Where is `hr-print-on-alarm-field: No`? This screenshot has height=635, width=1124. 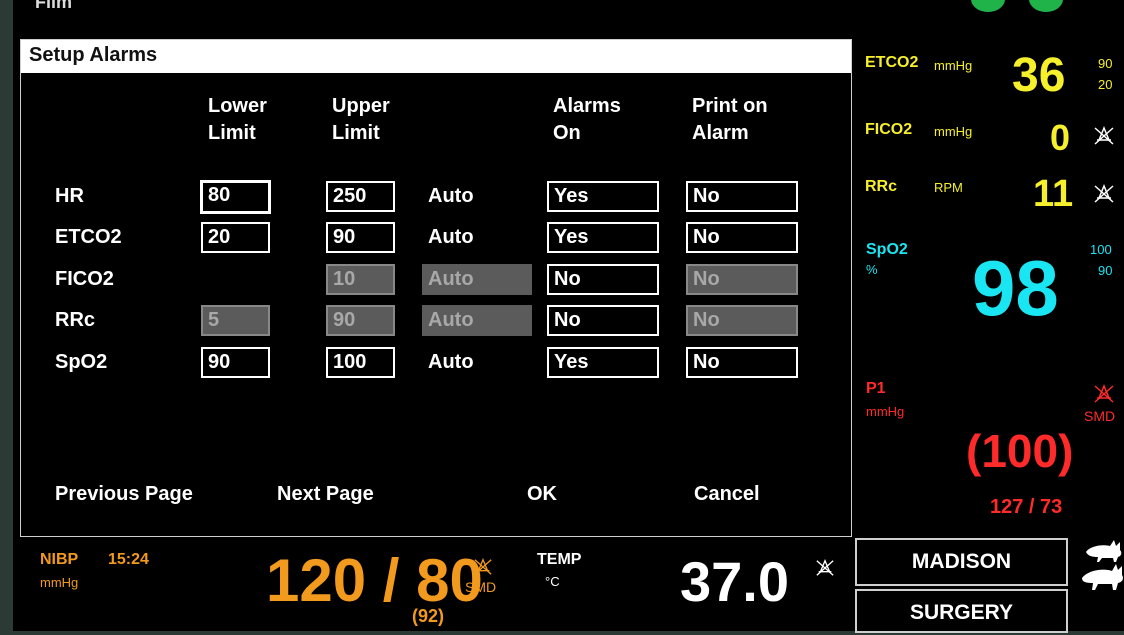 hr-print-on-alarm-field: No is located at coordinates (742, 196).